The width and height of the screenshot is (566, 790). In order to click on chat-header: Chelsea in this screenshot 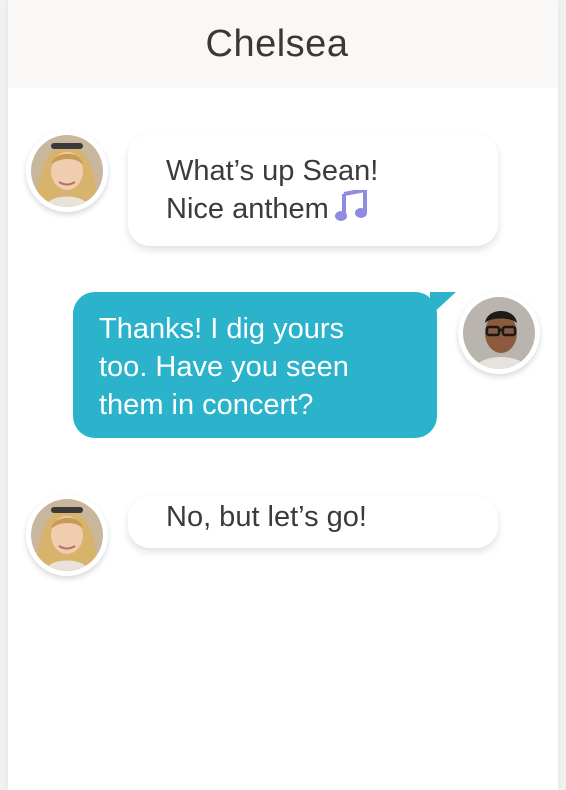, I will do `click(283, 44)`.